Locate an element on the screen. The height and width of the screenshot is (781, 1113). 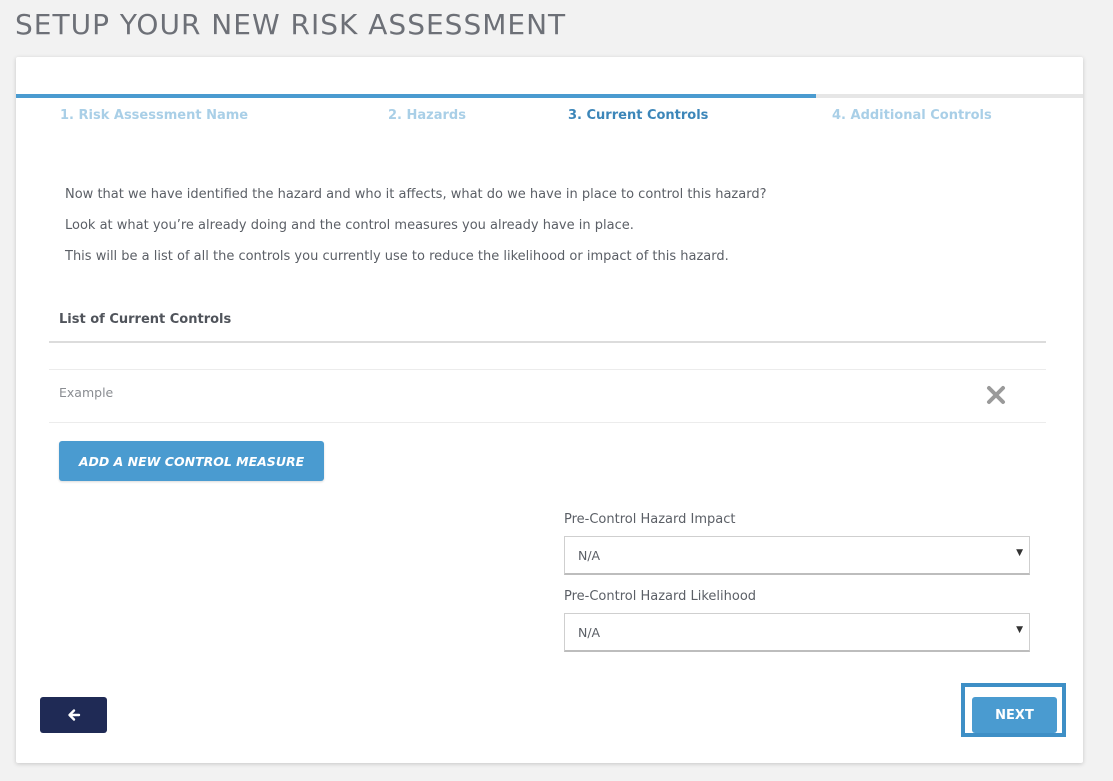
likelihood-select: N/A ▼ is located at coordinates (797, 632).